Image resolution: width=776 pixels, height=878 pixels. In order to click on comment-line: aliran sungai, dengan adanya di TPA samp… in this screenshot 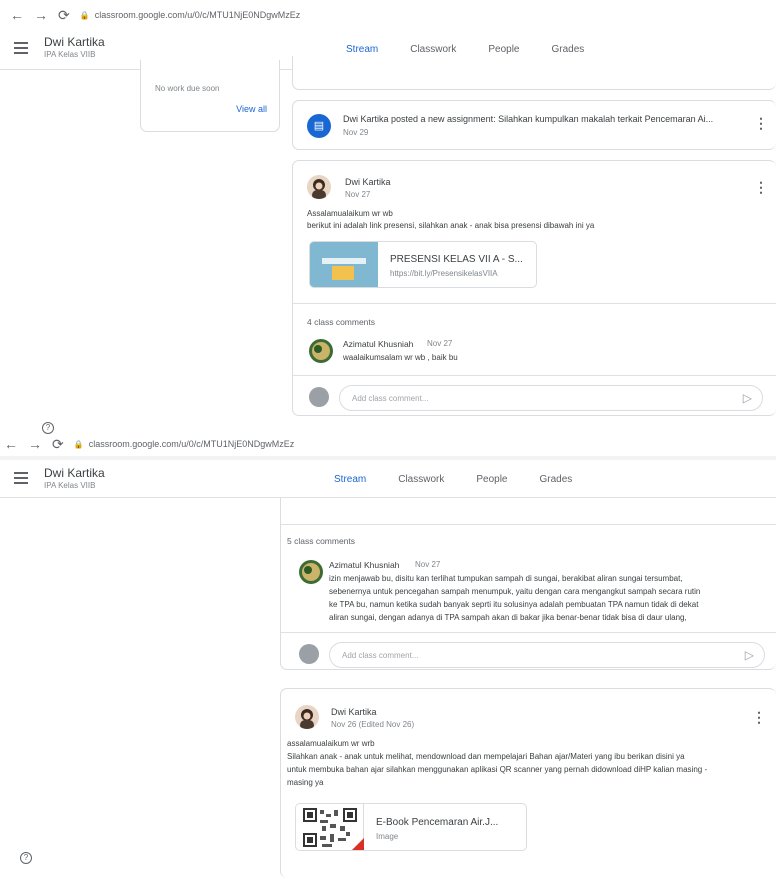, I will do `click(508, 617)`.